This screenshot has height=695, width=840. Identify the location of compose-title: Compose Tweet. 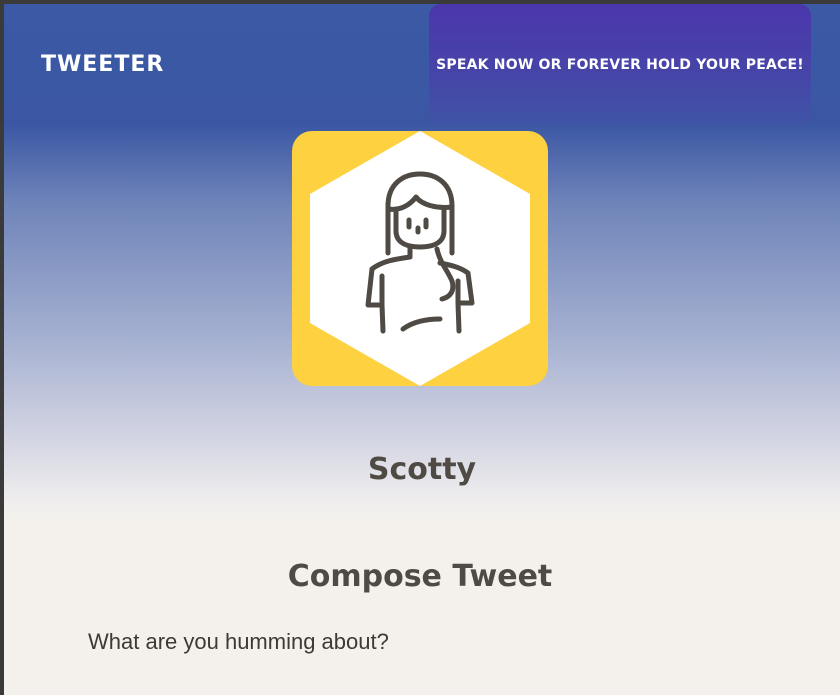
(420, 576).